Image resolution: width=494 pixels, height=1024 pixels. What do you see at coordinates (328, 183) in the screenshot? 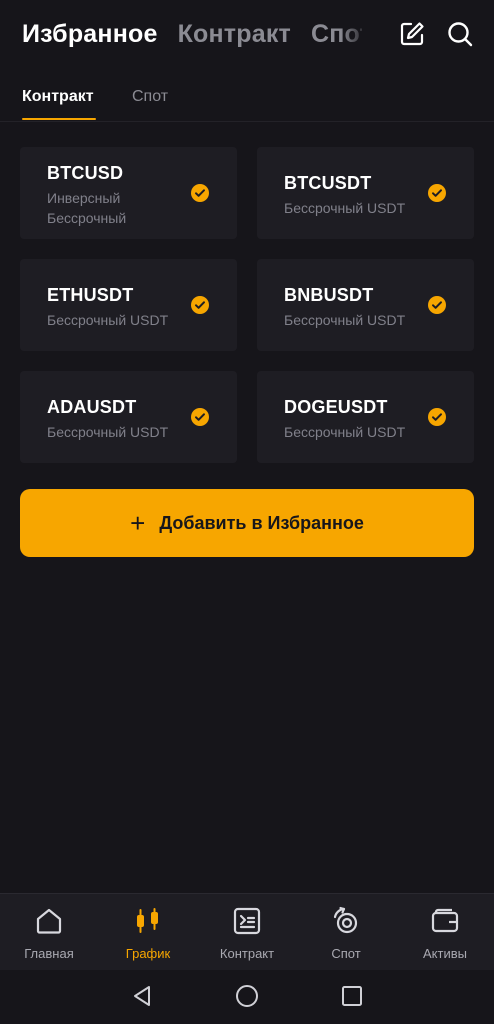
I see `card-symbol: BTCUSDT` at bounding box center [328, 183].